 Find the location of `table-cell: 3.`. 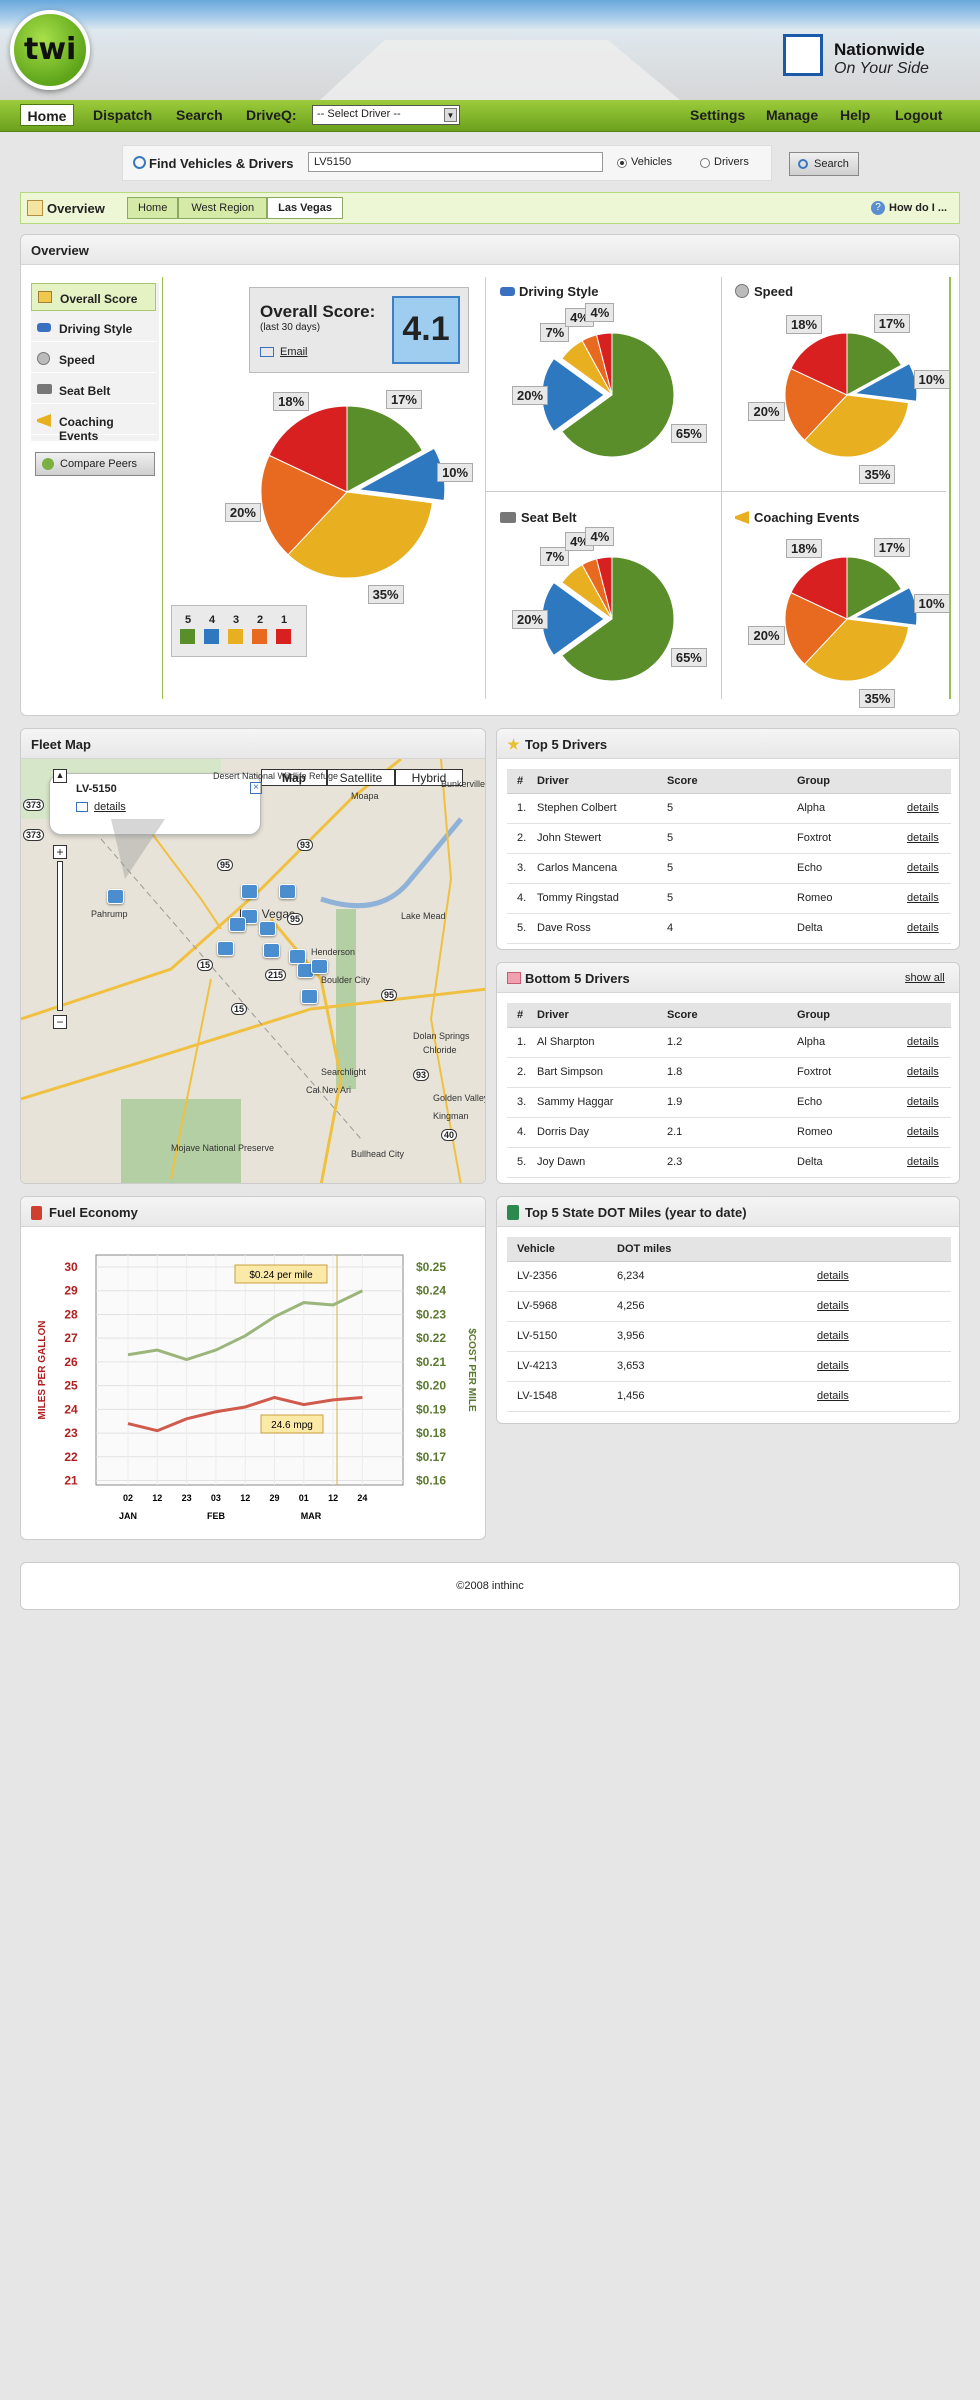

table-cell: 3. is located at coordinates (517, 868).